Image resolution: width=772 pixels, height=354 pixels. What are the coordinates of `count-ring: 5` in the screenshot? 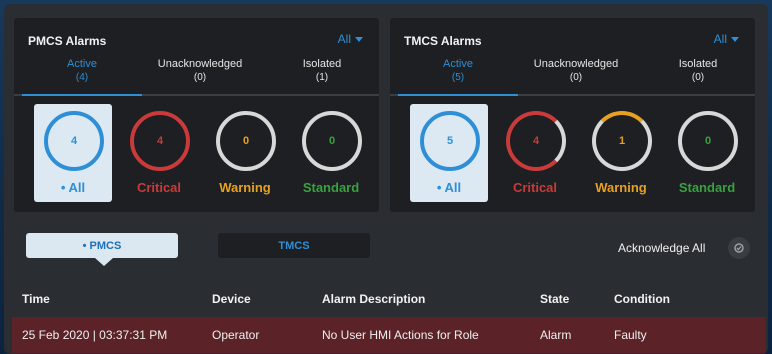 It's located at (450, 141).